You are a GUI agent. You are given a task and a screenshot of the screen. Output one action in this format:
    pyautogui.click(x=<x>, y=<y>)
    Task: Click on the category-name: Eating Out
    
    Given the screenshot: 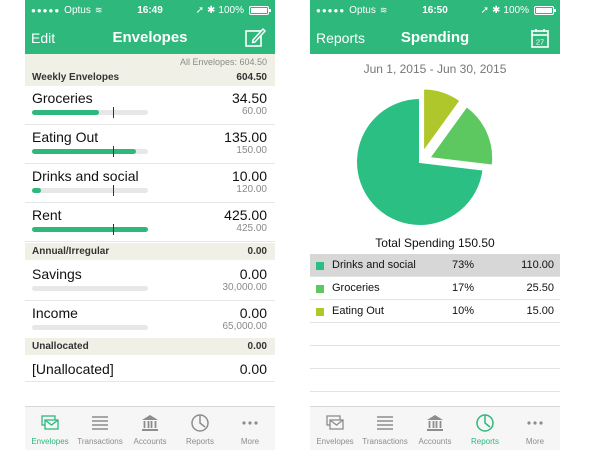 What is the action you would take?
    pyautogui.click(x=358, y=311)
    